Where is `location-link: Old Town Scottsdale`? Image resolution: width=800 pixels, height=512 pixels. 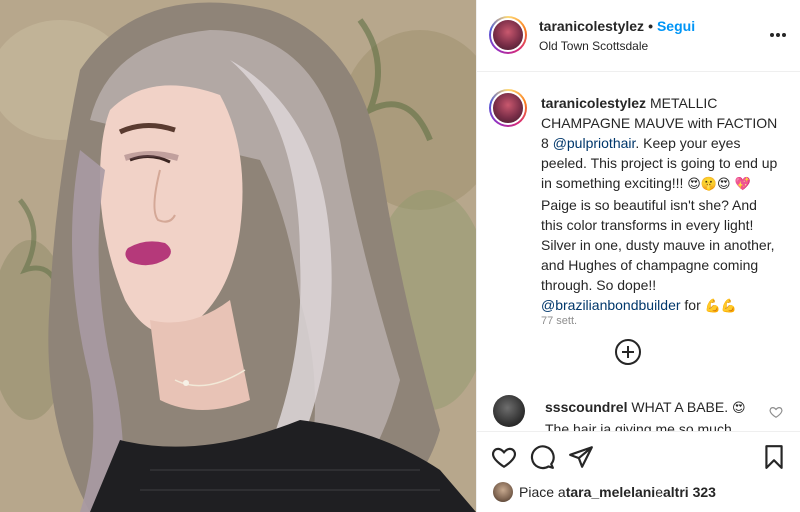 location-link: Old Town Scottsdale is located at coordinates (654, 46).